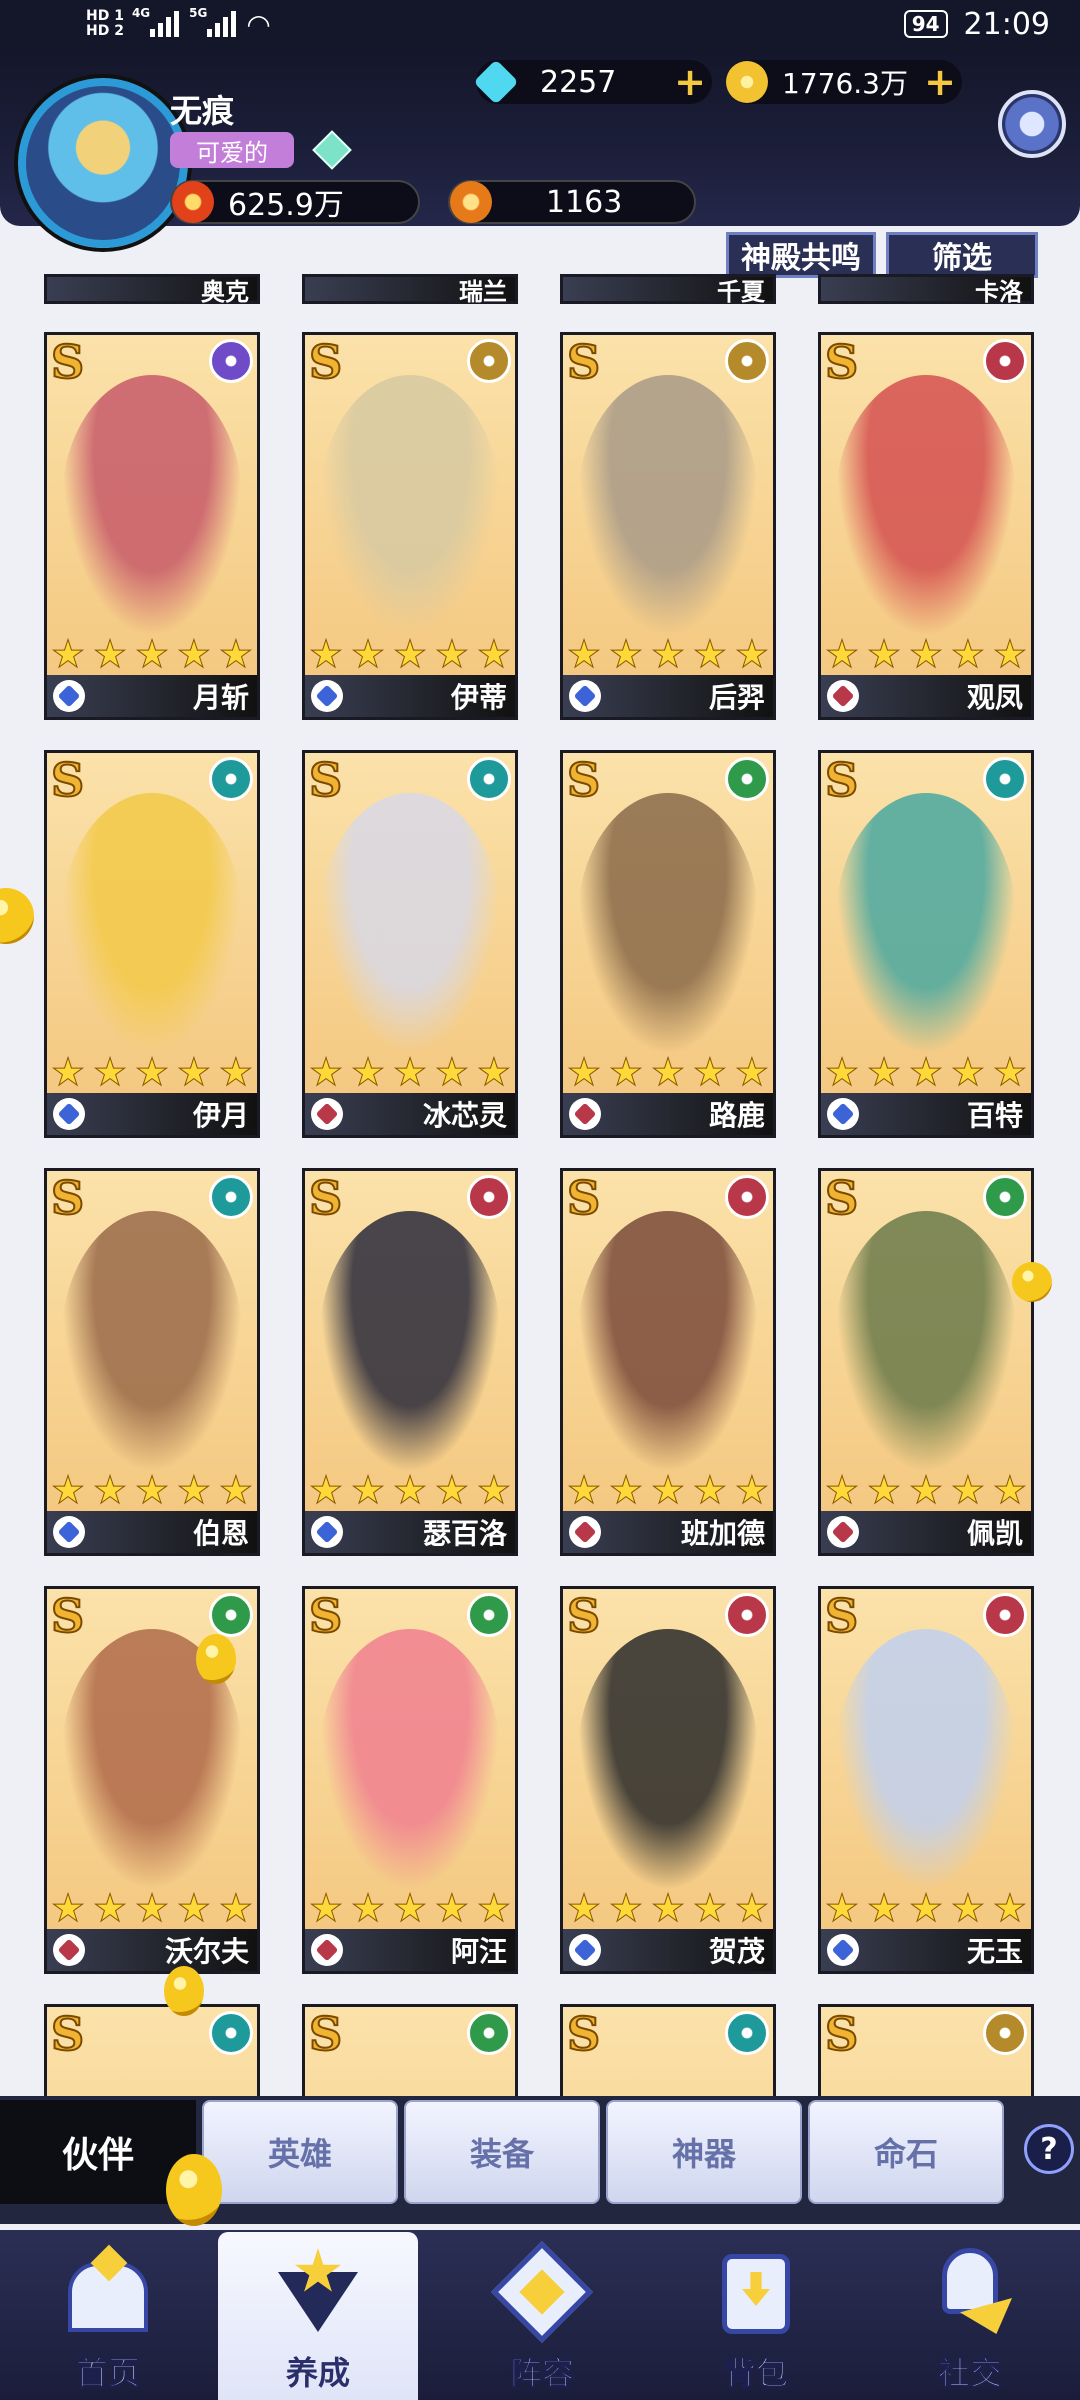 The height and width of the screenshot is (2400, 1080). Describe the element at coordinates (105, 16) in the screenshot. I see `sim1-label: HD 1` at that location.